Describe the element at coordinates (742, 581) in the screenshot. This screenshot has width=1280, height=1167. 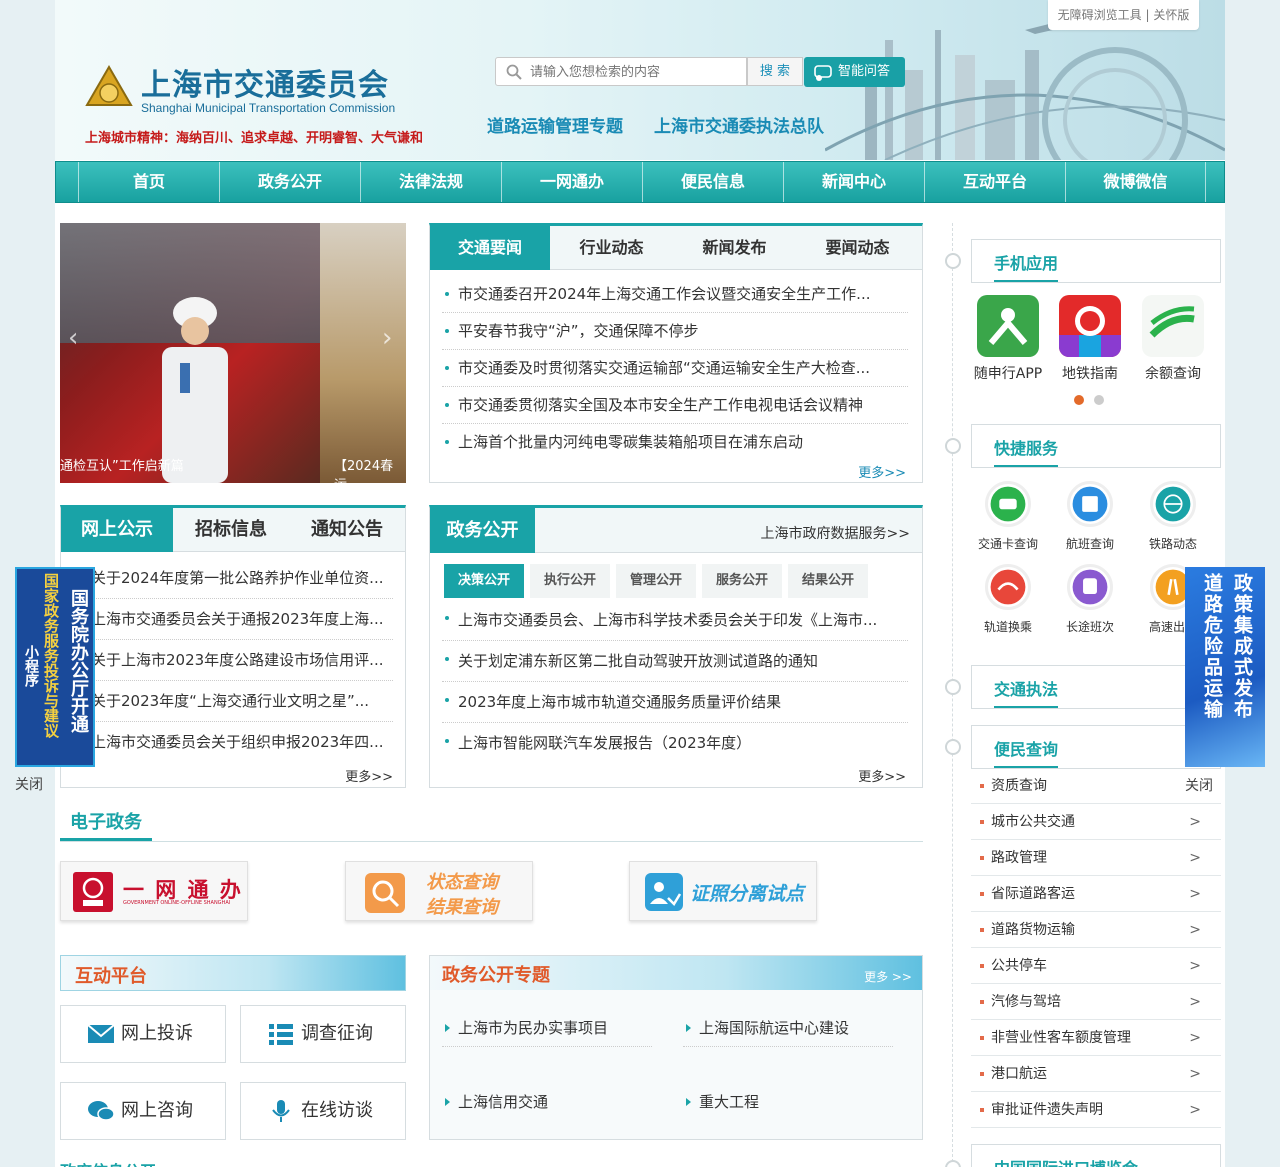
I see `subtab-service: 服务公开` at that location.